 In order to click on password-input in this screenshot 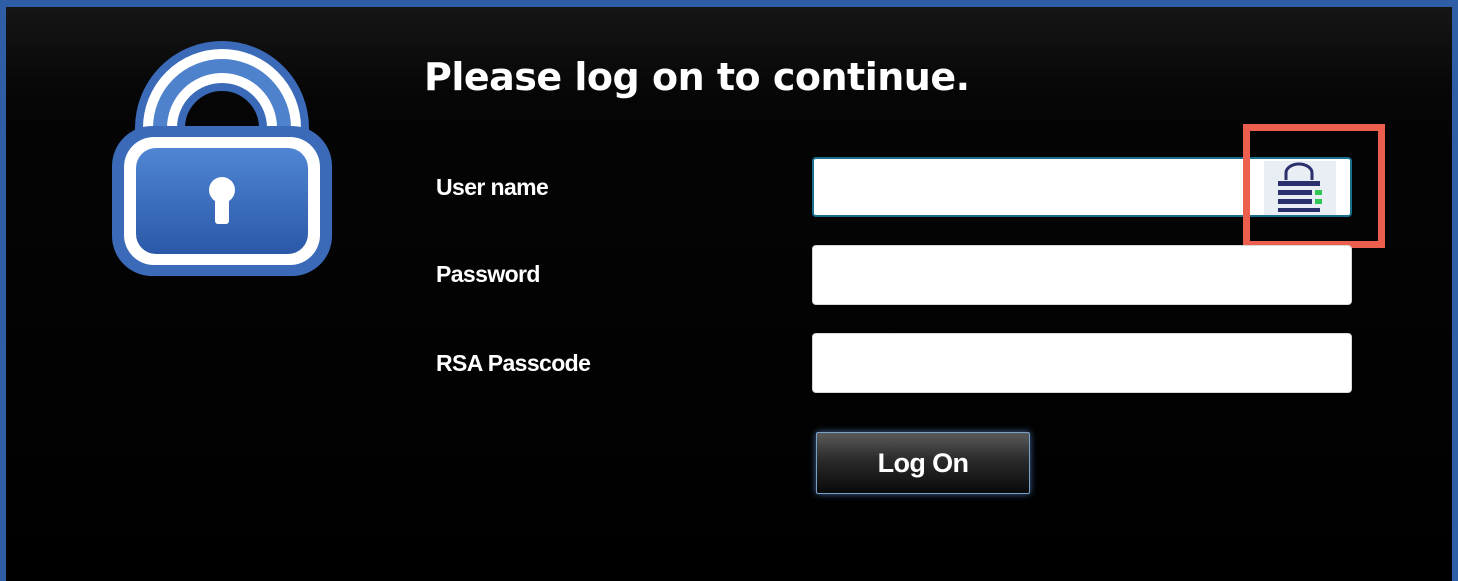, I will do `click(1082, 275)`.